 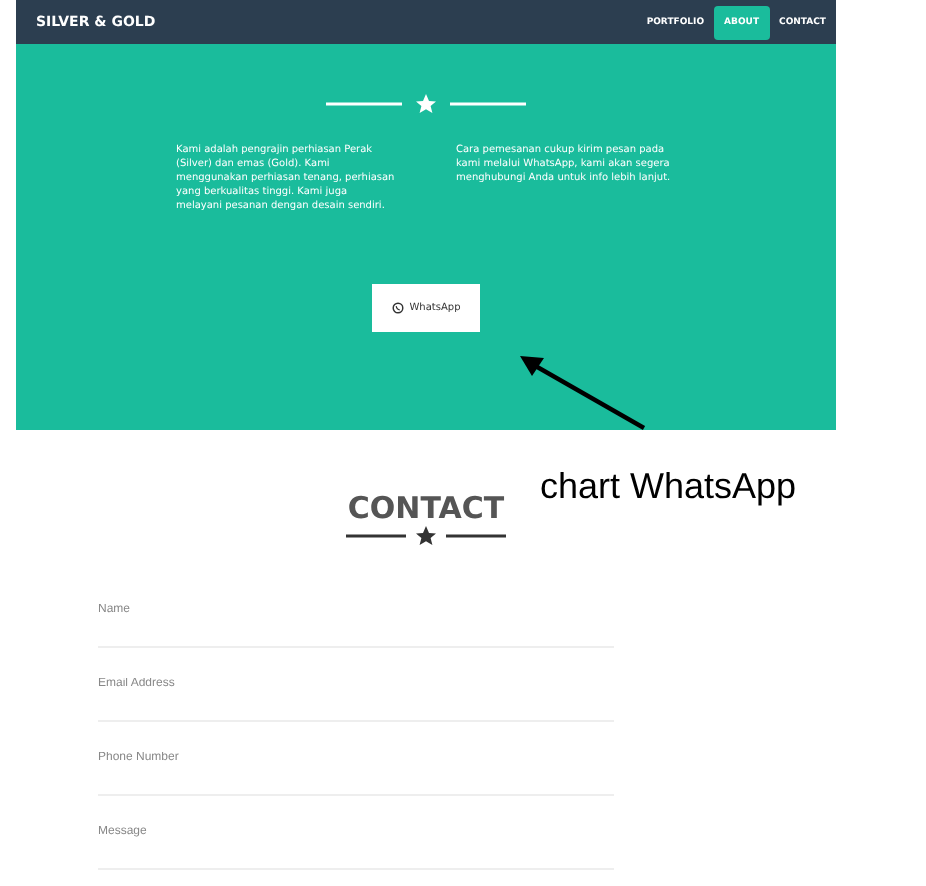 I want to click on section-title: CONTACT, so click(x=426, y=508).